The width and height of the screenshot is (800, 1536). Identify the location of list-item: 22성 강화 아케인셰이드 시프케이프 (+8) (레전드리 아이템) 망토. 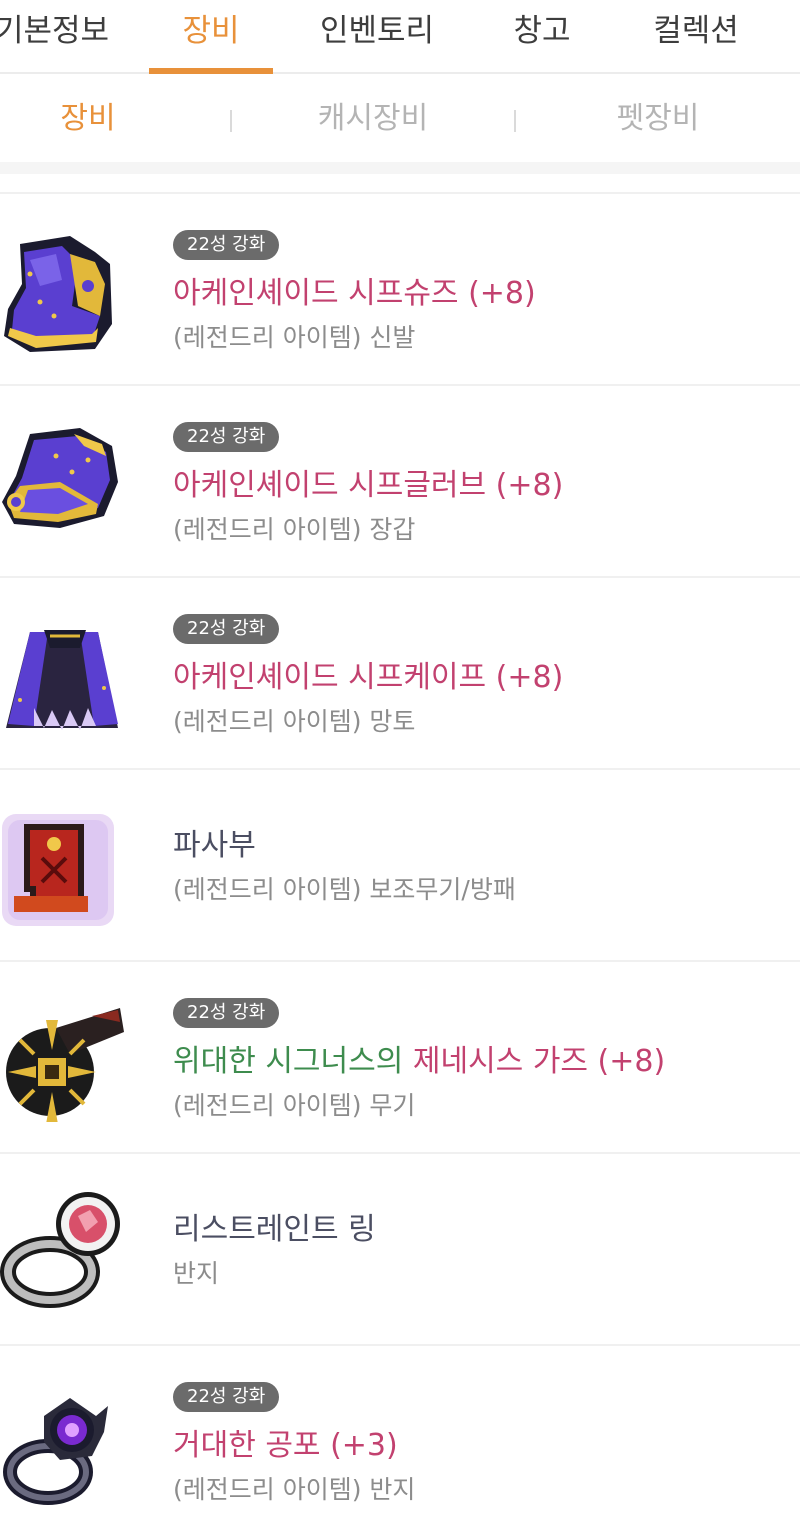
(400, 672).